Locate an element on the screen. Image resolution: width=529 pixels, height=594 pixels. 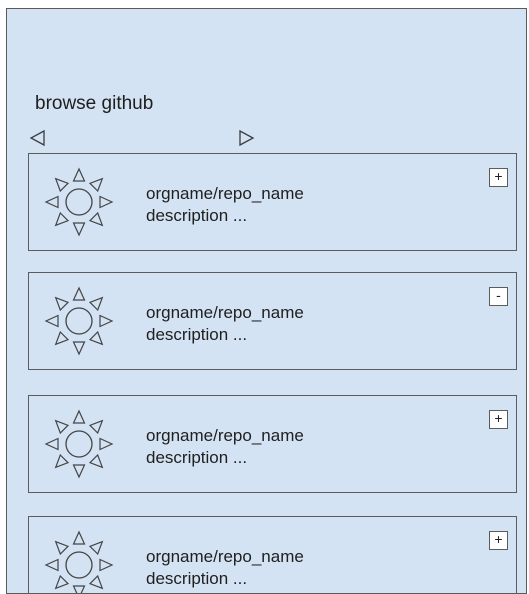
repo-card: orgname/repo_name description ... + is located at coordinates (272, 554).